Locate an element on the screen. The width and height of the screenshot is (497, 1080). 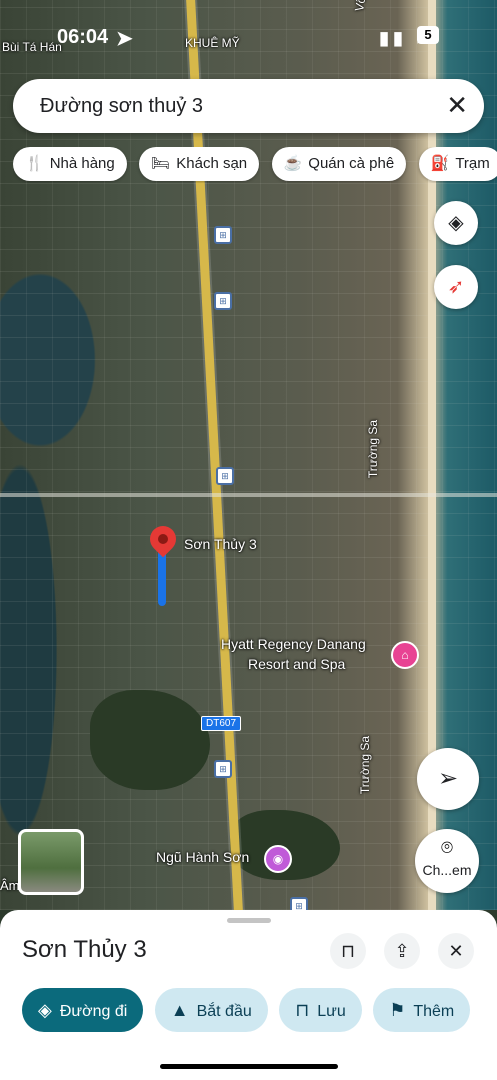
road-shield: DT607 is located at coordinates (221, 723).